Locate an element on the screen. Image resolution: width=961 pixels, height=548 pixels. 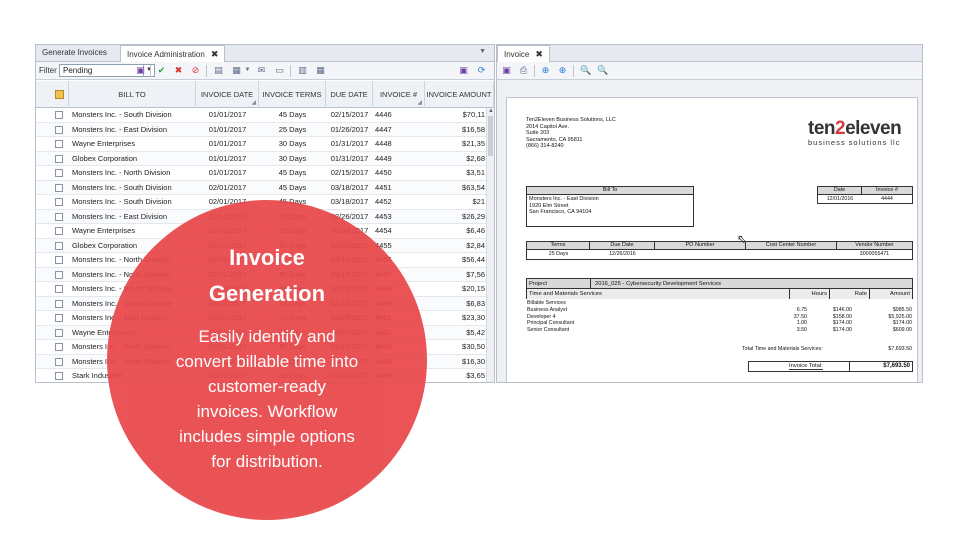
select-all-checkbox is located at coordinates (59, 94).